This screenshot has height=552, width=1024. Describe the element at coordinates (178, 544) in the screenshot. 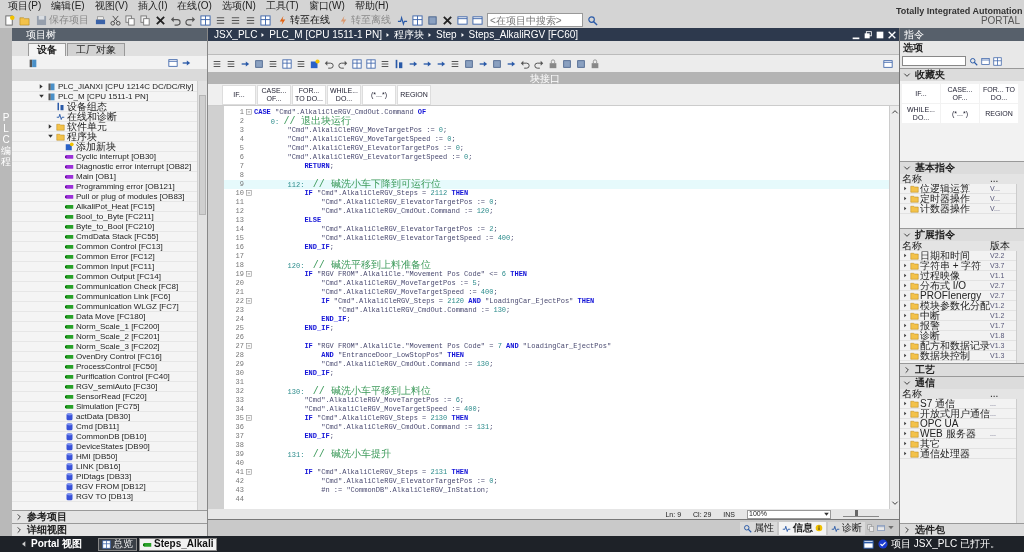

I see `taskbar-button: Steps_Alkali` at that location.